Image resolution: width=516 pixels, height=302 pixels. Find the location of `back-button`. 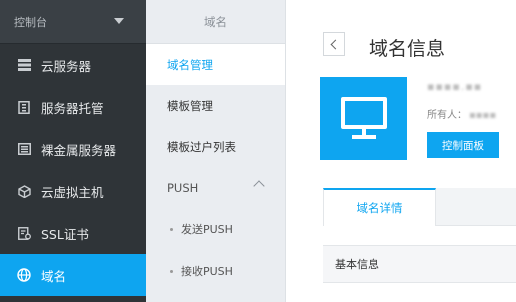

back-button is located at coordinates (334, 44).